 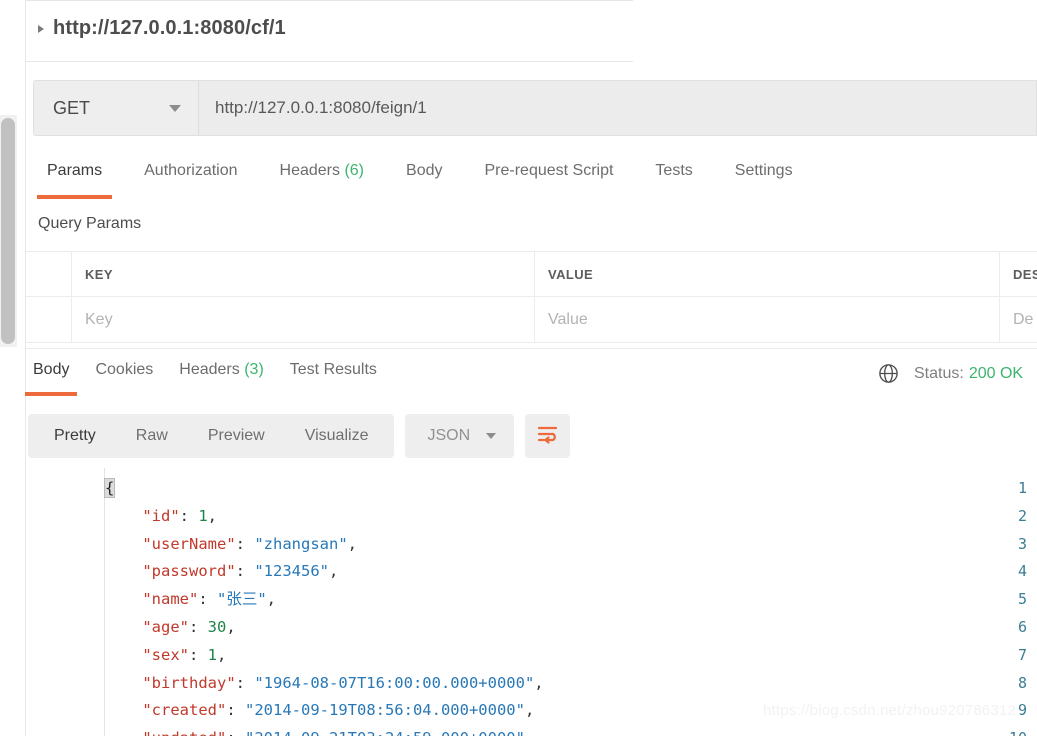 What do you see at coordinates (162, 28) in the screenshot?
I see `request-title-row: http://127.0.0.1:8080/cf/1` at bounding box center [162, 28].